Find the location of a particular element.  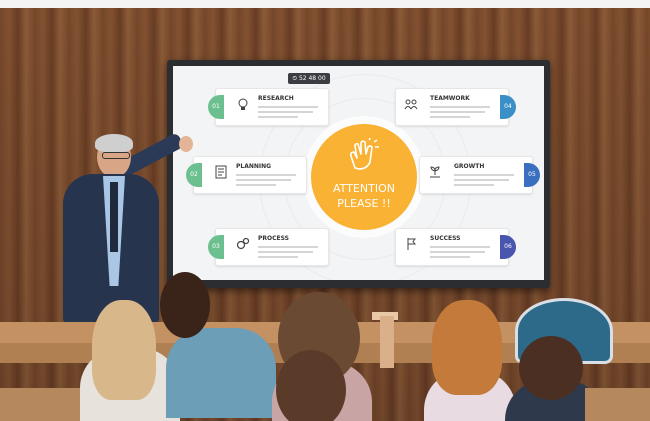

card-process: 03 PROCESS is located at coordinates (268, 247).